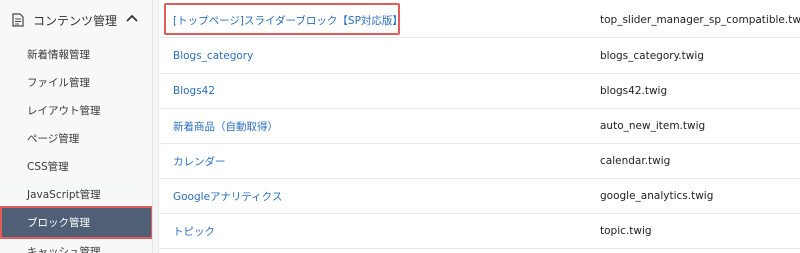  I want to click on chevron-up-icon, so click(132, 18).